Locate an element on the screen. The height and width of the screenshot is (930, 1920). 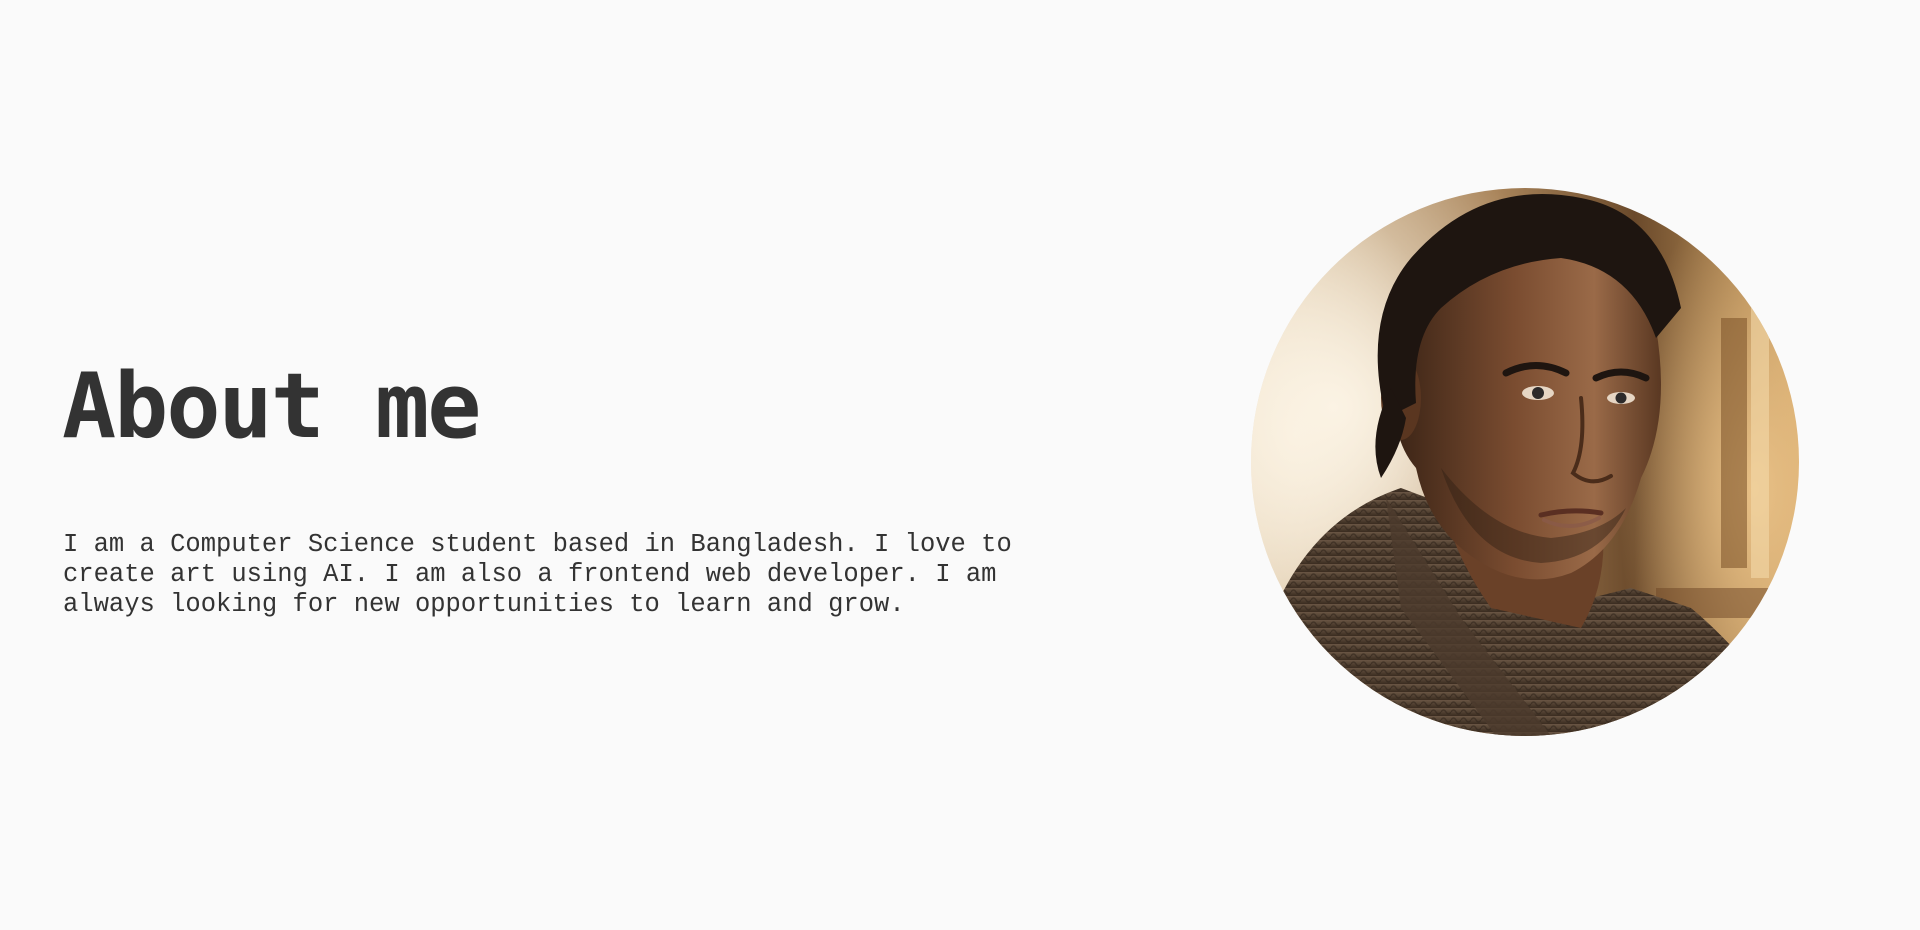
window-frame is located at coordinates (1734, 443).